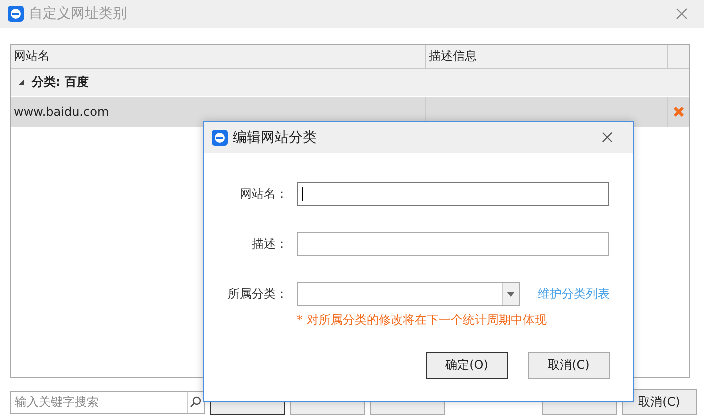  Describe the element at coordinates (547, 56) in the screenshot. I see `column-header: 描述信息` at that location.